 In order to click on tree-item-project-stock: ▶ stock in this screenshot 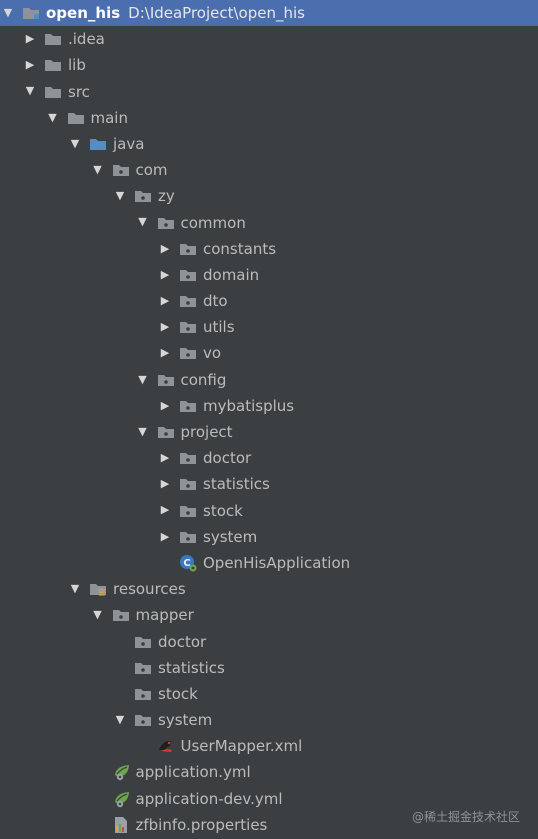, I will do `click(269, 511)`.